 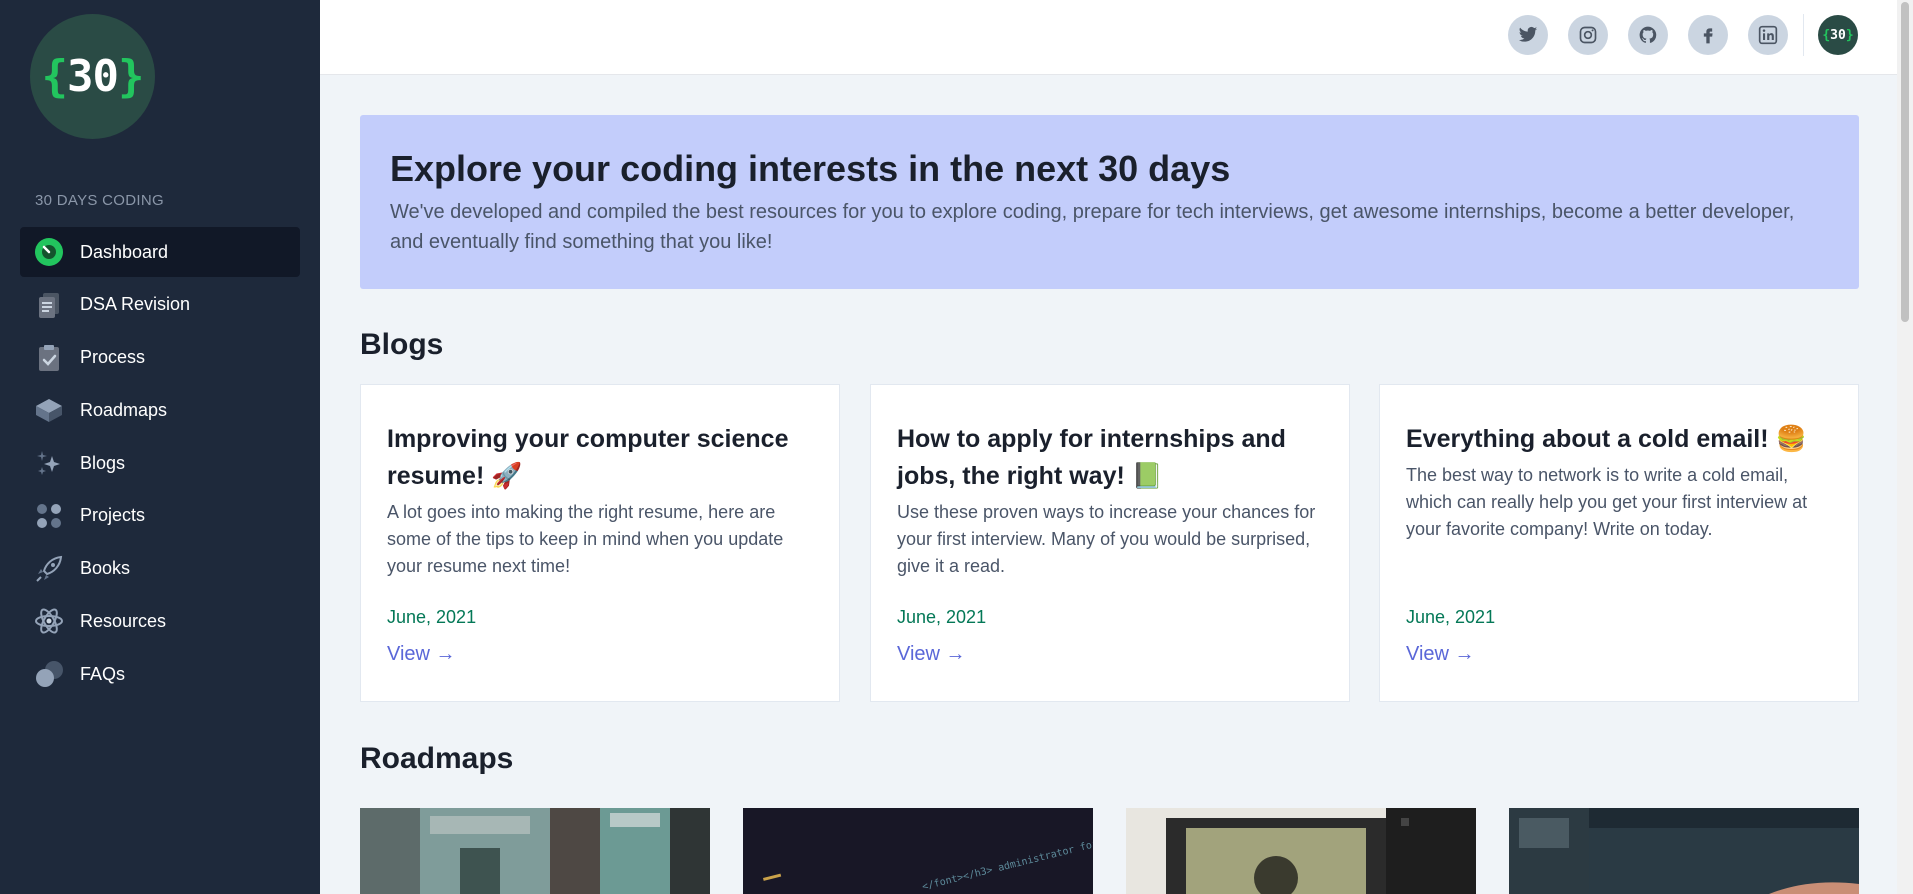 I want to click on twitter-icon, so click(x=1528, y=35).